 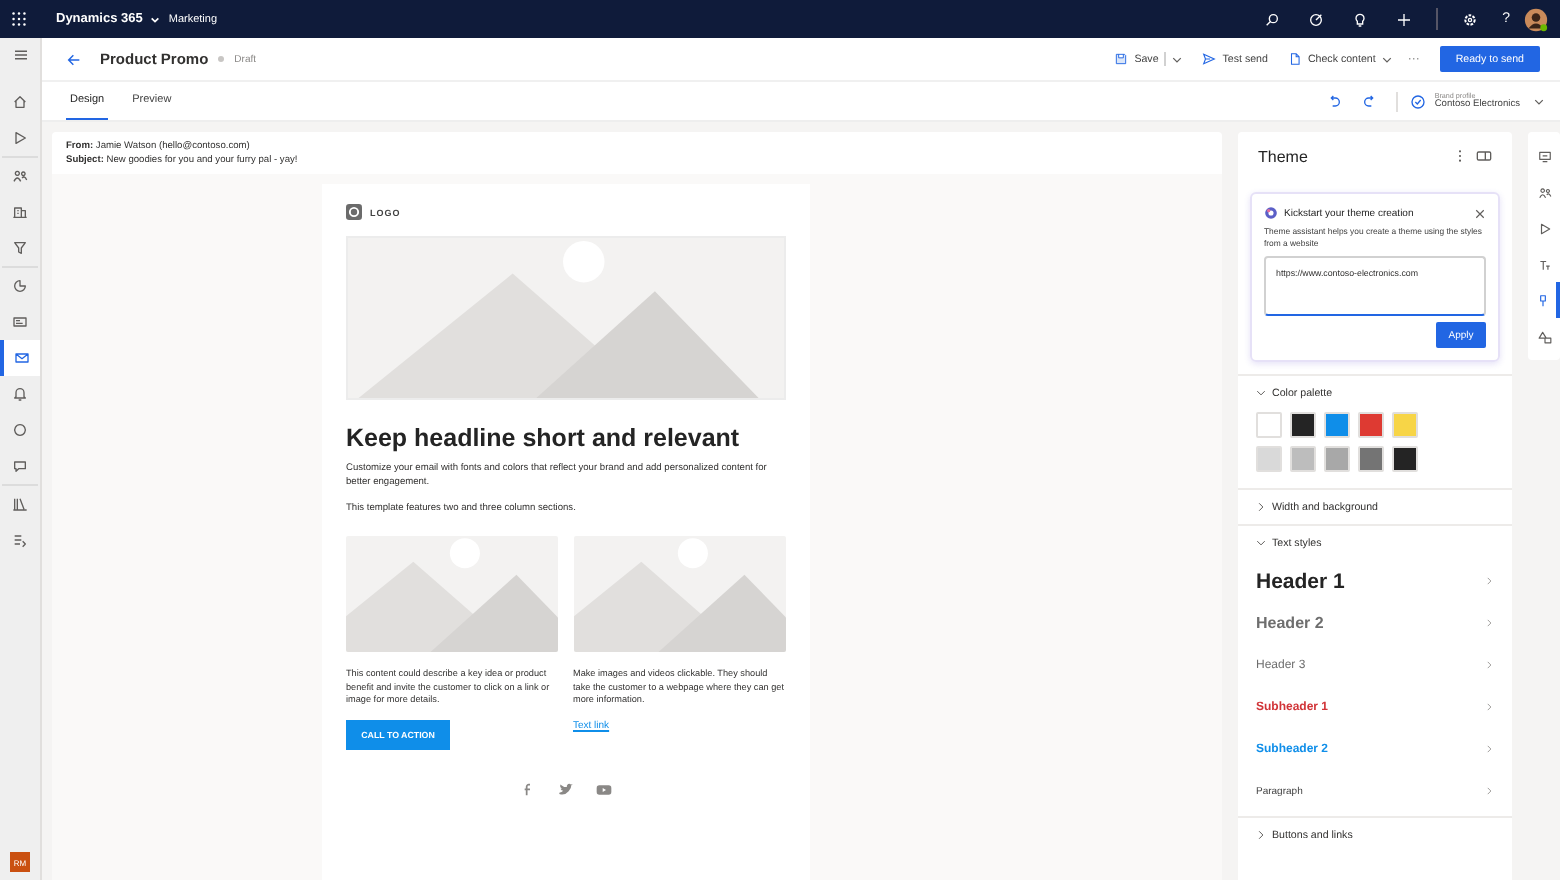 I want to click on save-icon, so click(x=1121, y=59).